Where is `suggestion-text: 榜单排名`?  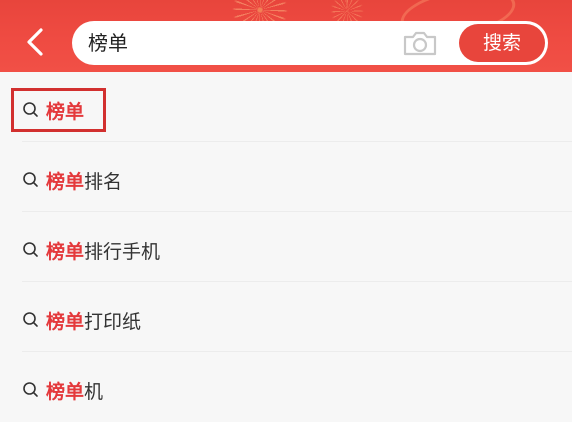 suggestion-text: 榜单排名 is located at coordinates (84, 180).